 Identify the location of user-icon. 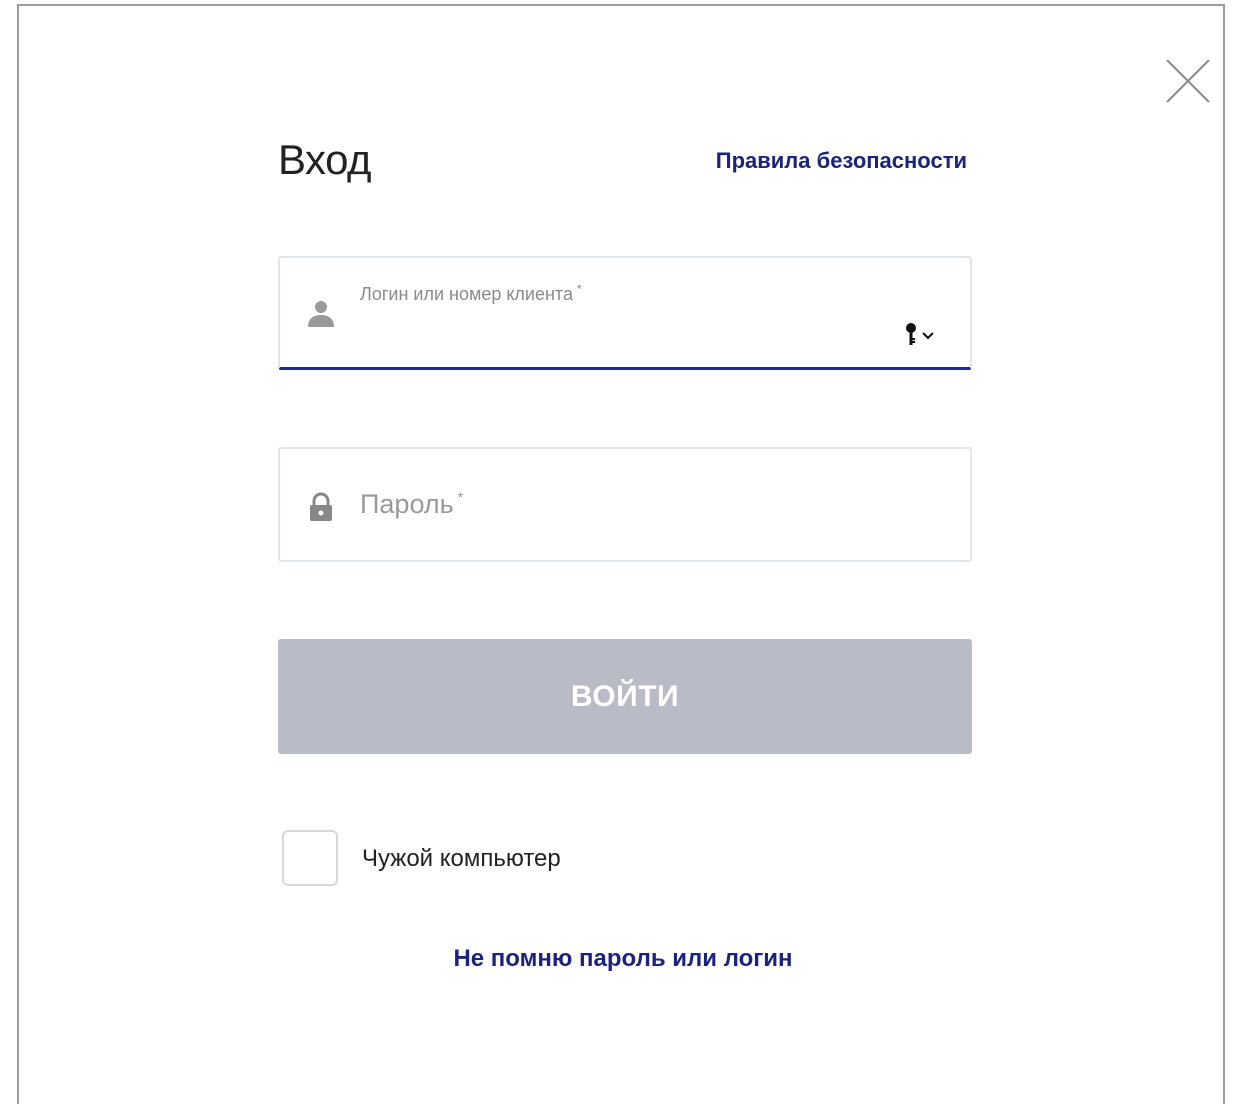
(321, 313).